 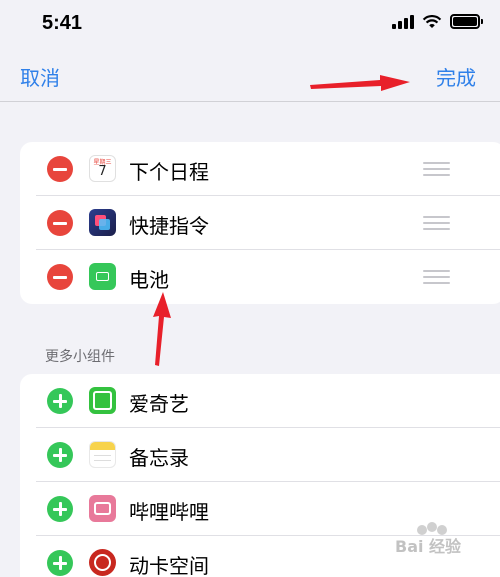 I want to click on status-time: 5:41, so click(x=62, y=23).